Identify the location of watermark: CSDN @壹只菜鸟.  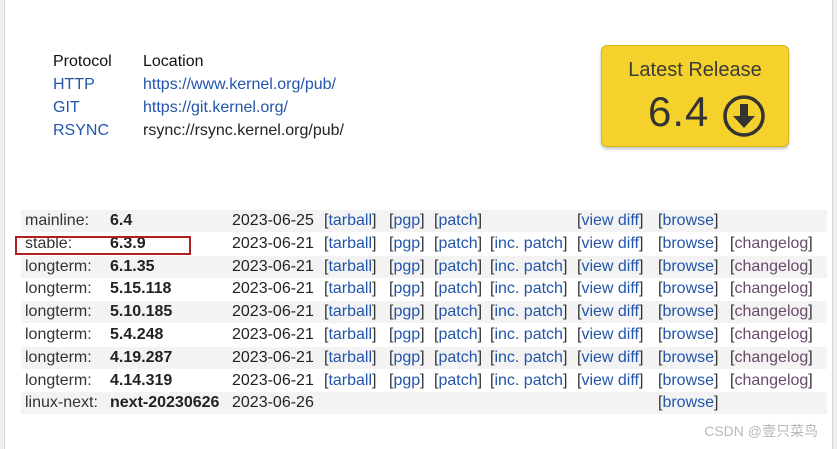
(761, 431).